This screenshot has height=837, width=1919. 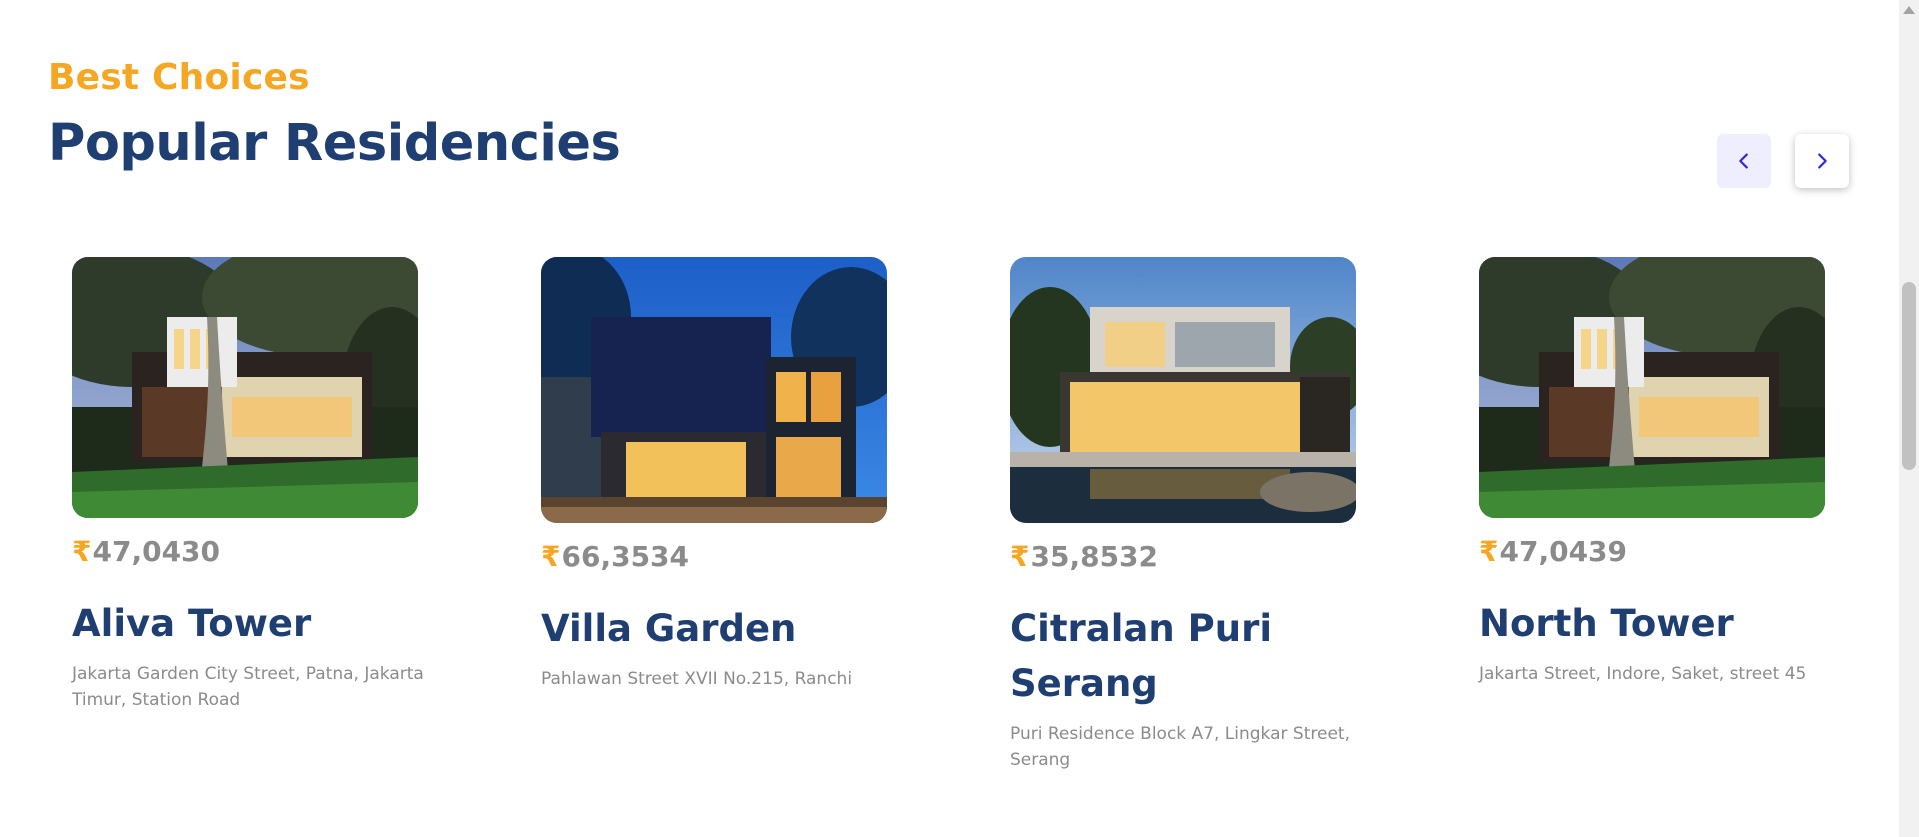 I want to click on section-title: Popular Residencies, so click(x=334, y=143).